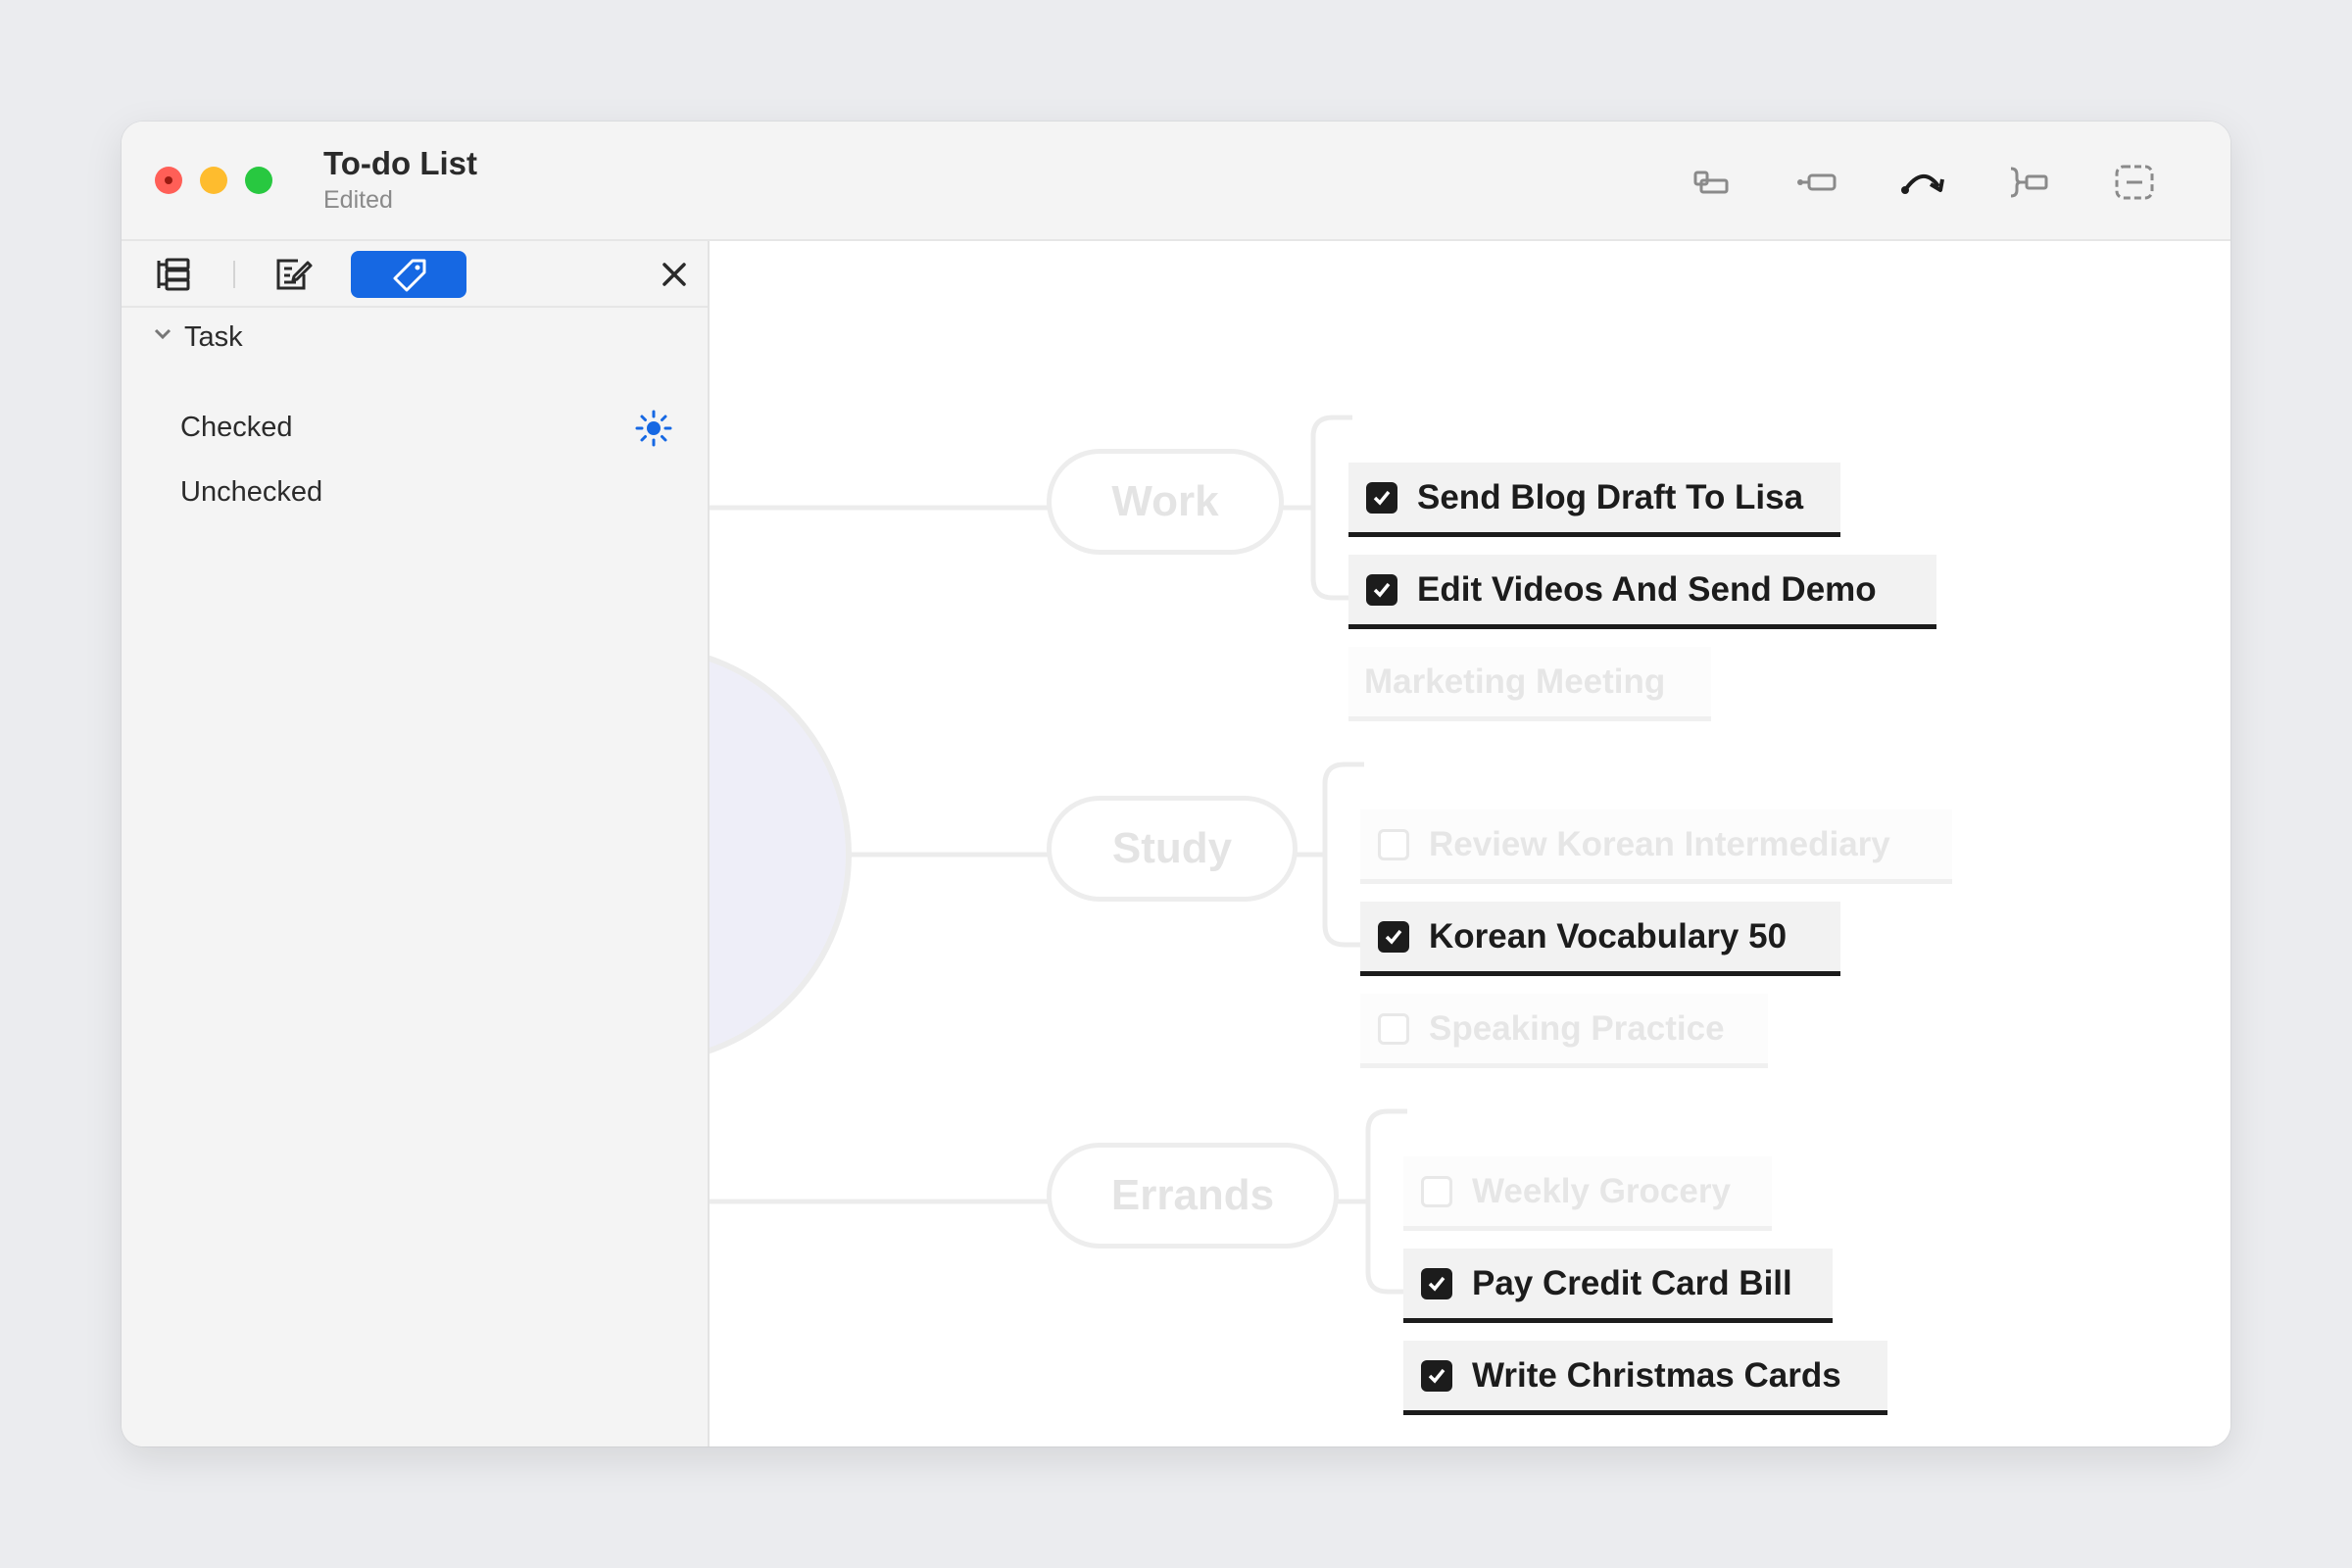 The width and height of the screenshot is (2352, 1568). I want to click on boundary-icon, so click(2134, 182).